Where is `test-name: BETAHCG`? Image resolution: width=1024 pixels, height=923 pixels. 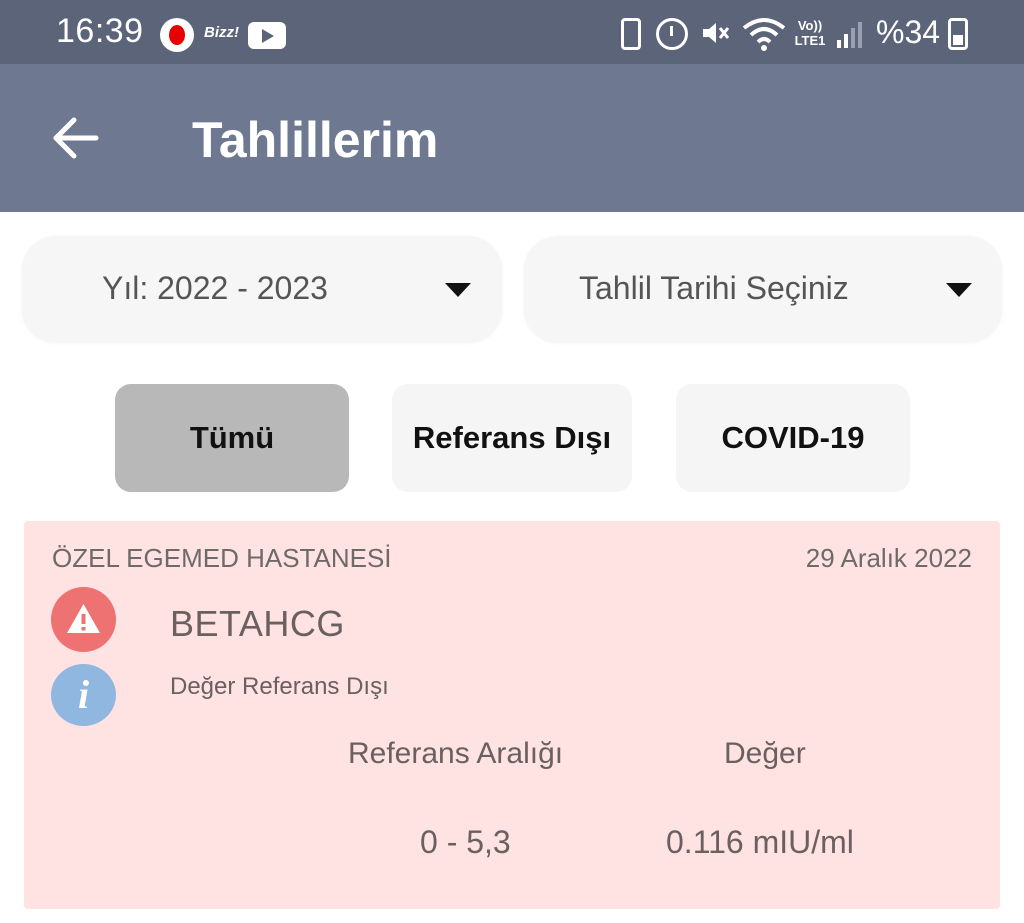
test-name: BETAHCG is located at coordinates (257, 623).